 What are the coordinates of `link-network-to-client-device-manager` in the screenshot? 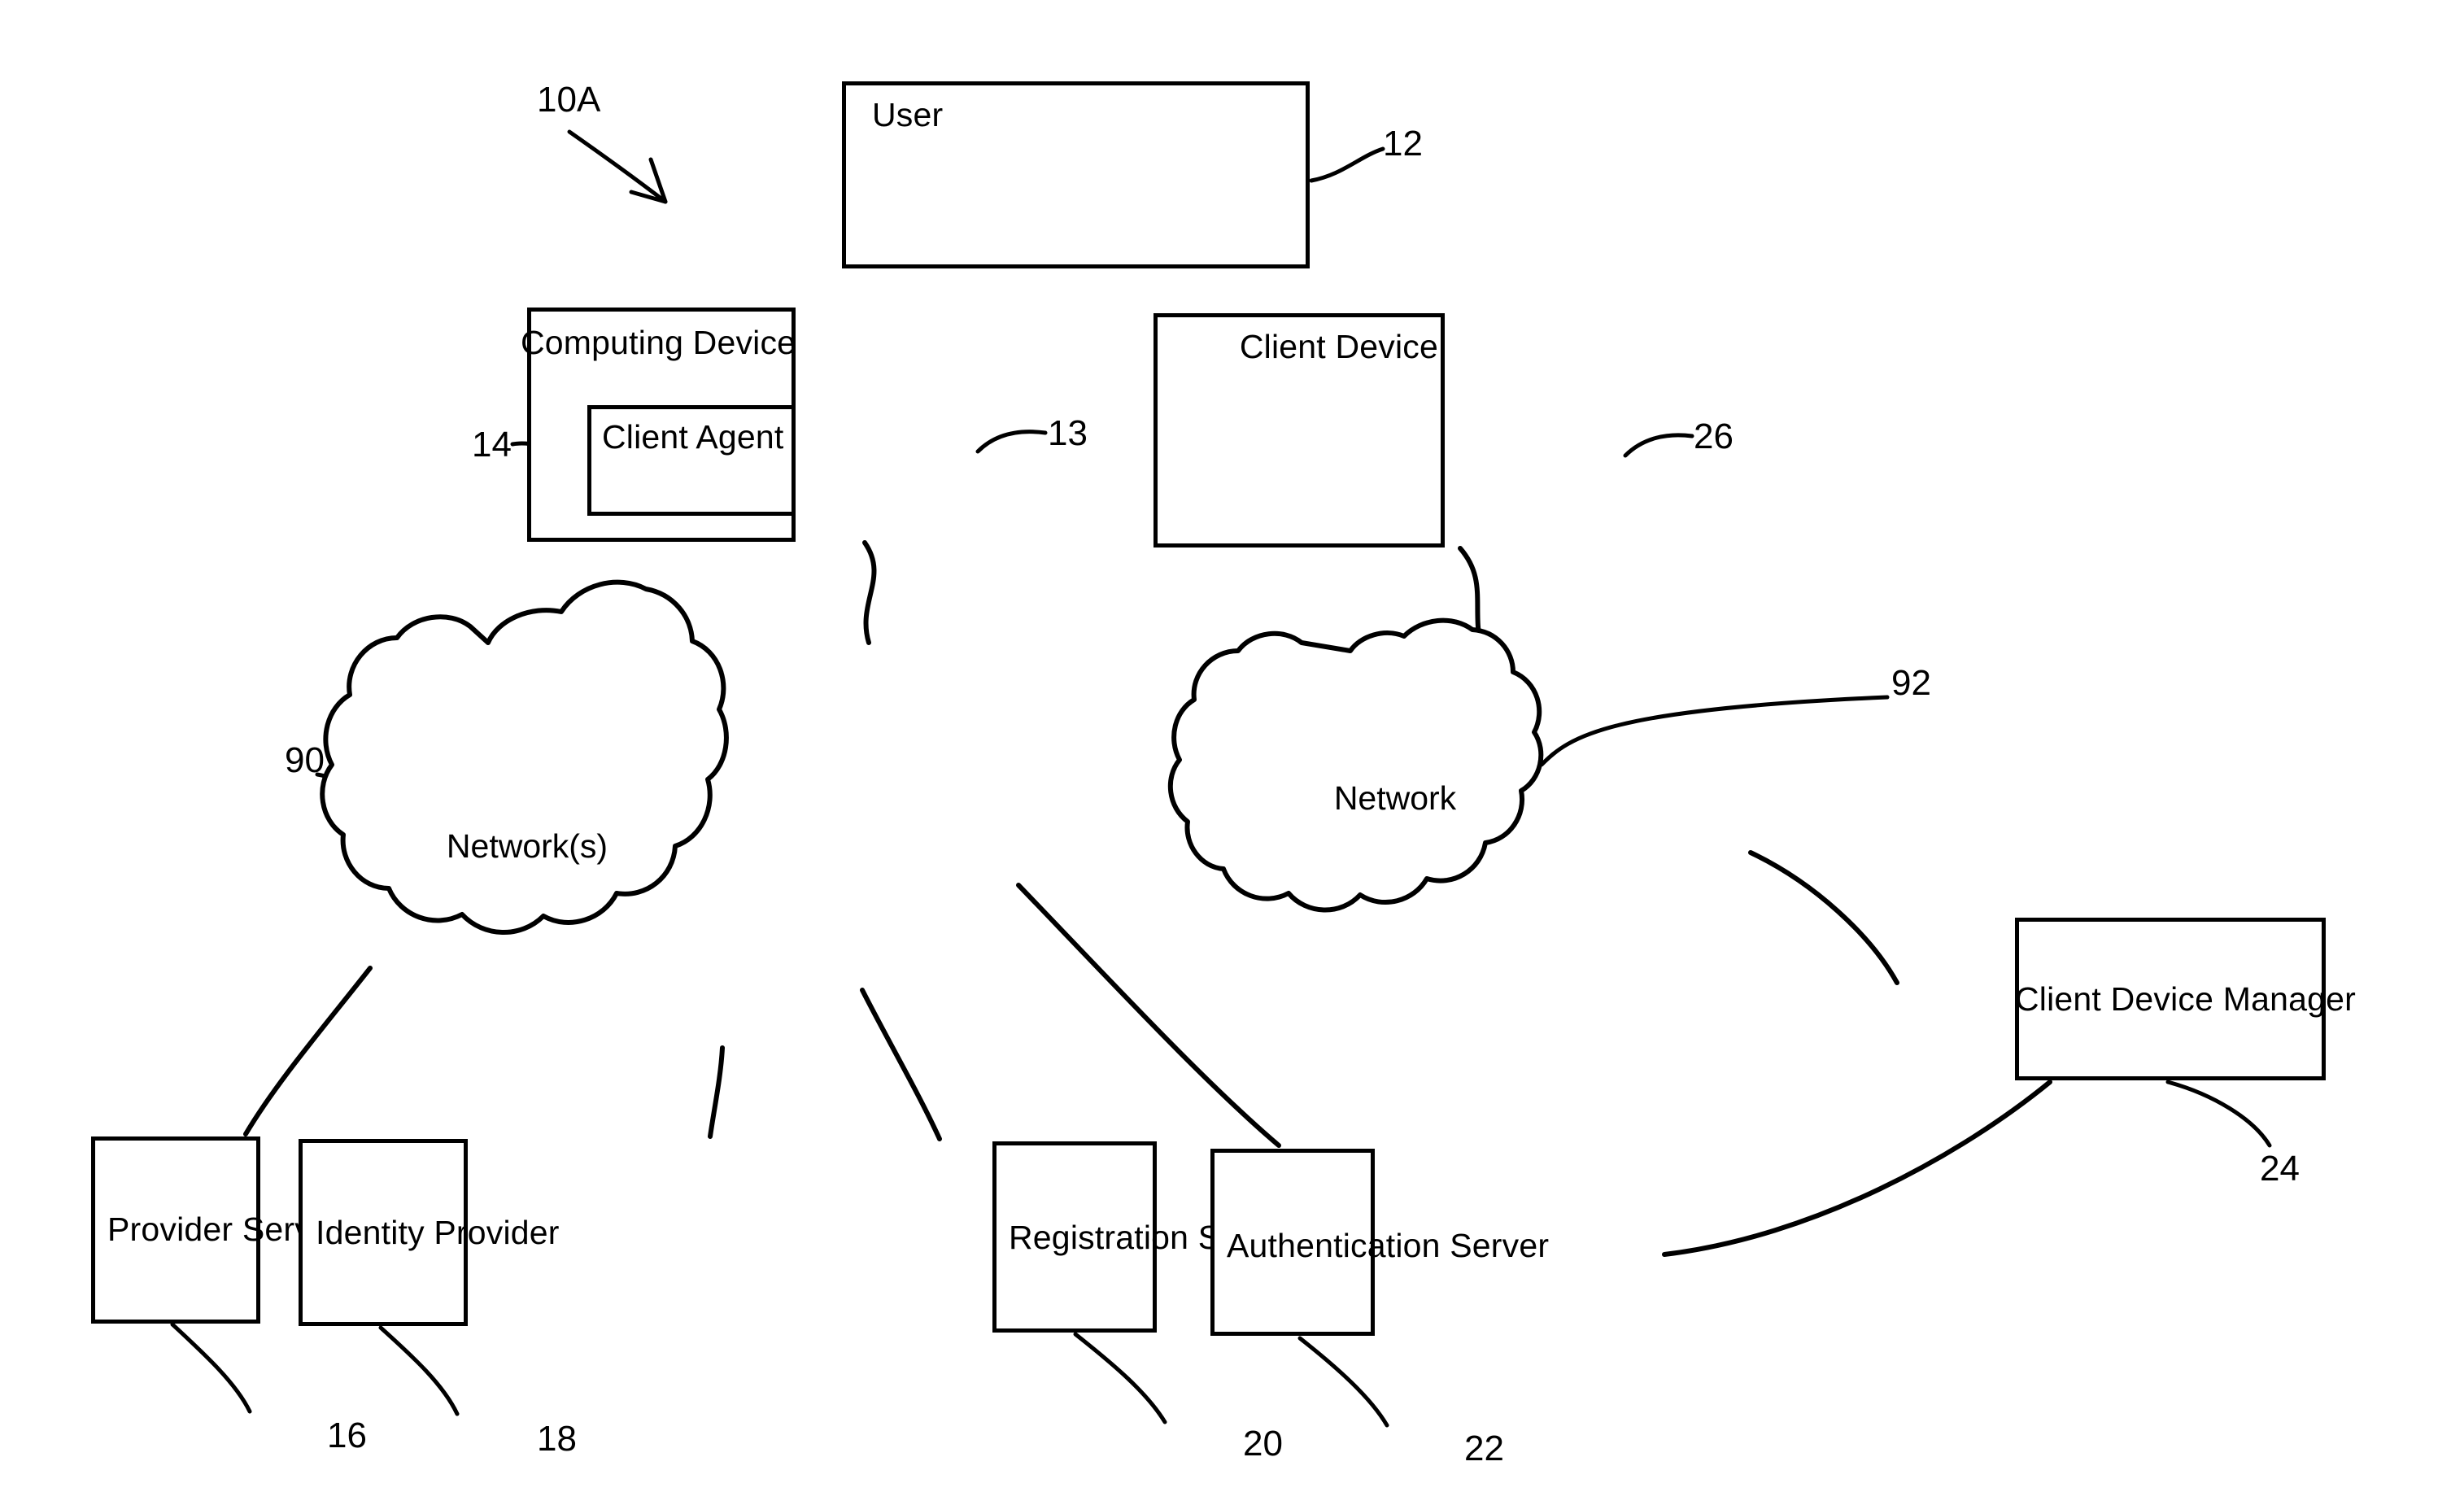 It's located at (1823, 918).